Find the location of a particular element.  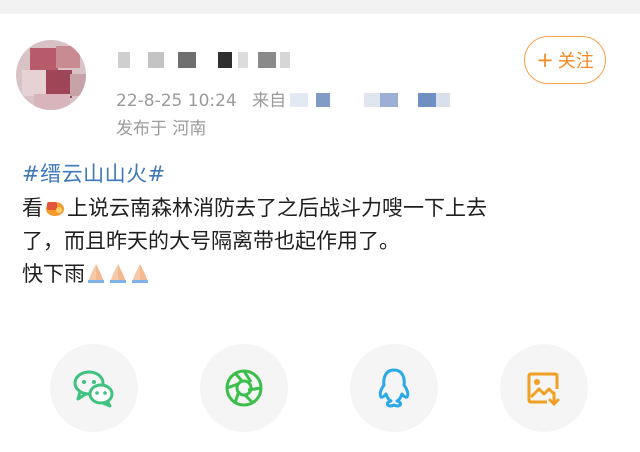

save-image-icon is located at coordinates (543, 389).